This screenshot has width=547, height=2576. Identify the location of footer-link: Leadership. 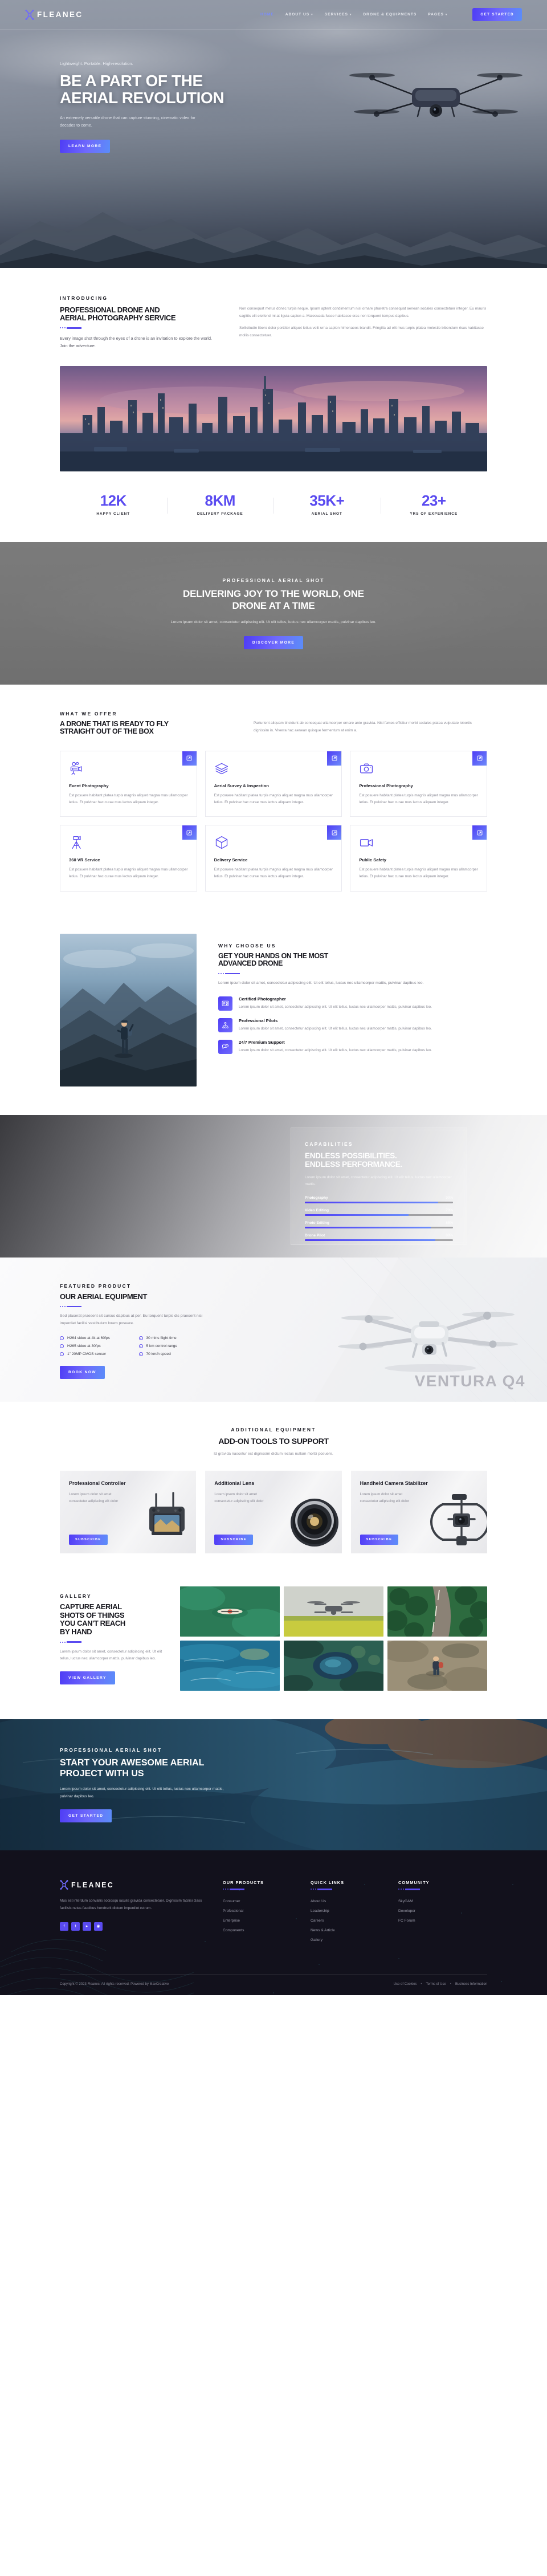
(344, 1911).